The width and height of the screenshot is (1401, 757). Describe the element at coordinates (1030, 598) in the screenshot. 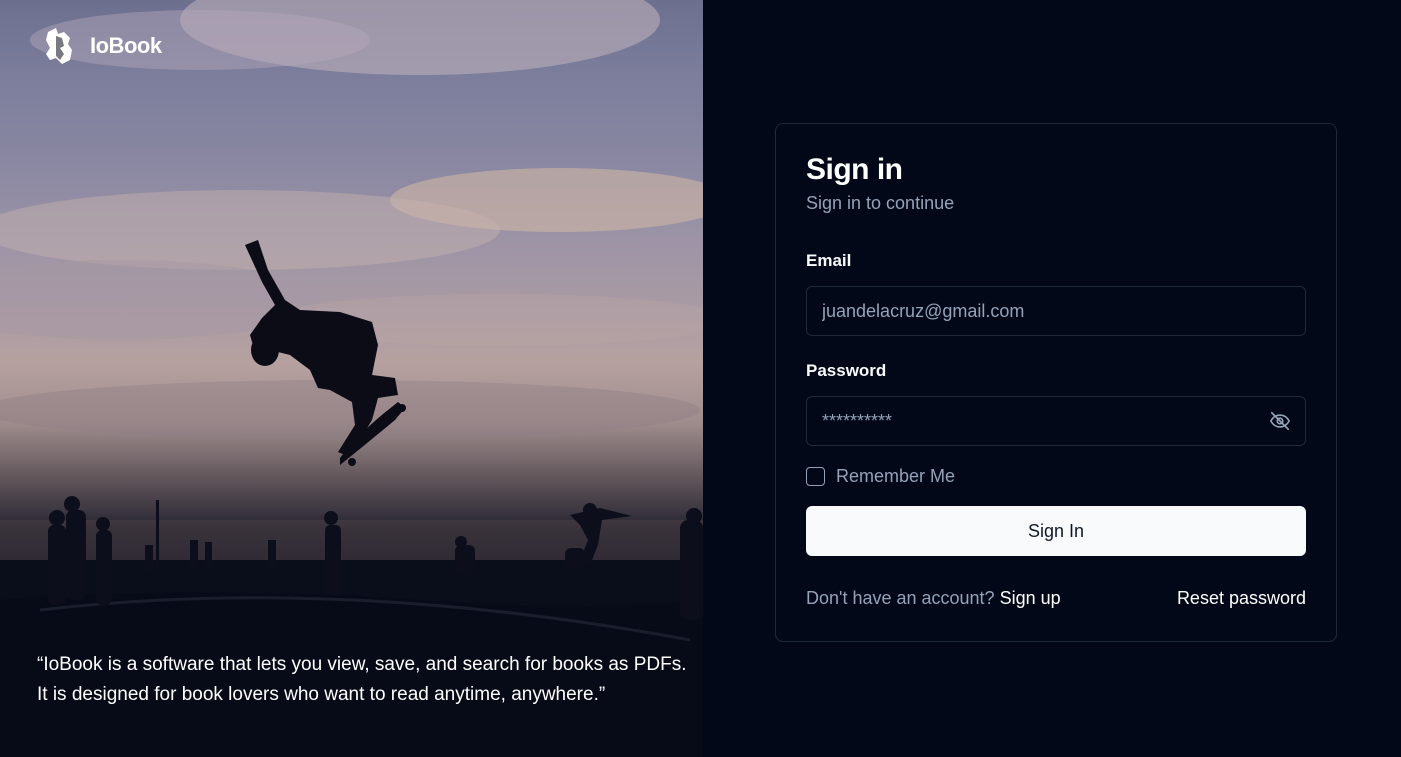

I see `signup-link: Sign up` at that location.